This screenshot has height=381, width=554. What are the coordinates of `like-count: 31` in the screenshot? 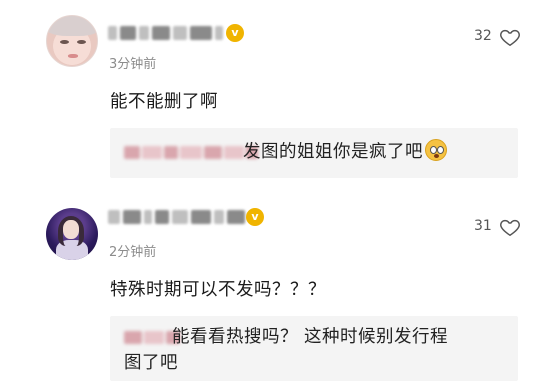 It's located at (483, 226).